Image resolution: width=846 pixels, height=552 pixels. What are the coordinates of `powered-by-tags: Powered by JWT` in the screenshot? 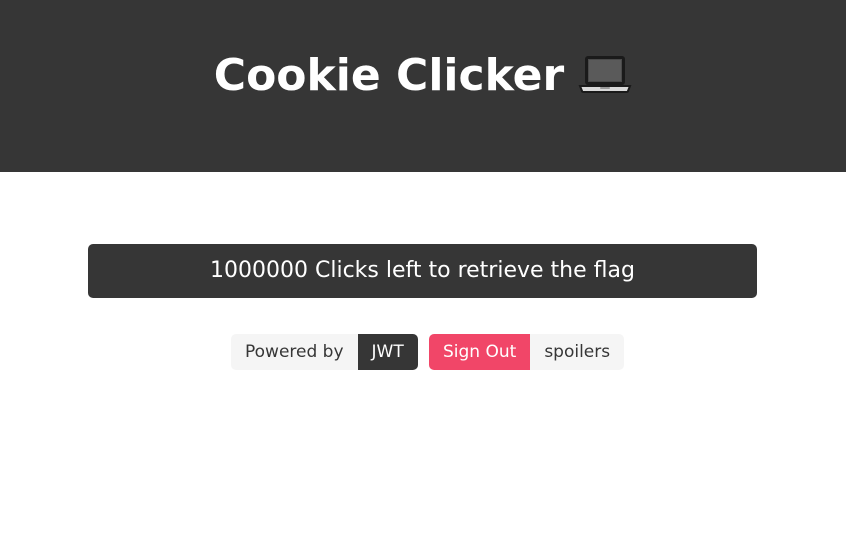 It's located at (324, 352).